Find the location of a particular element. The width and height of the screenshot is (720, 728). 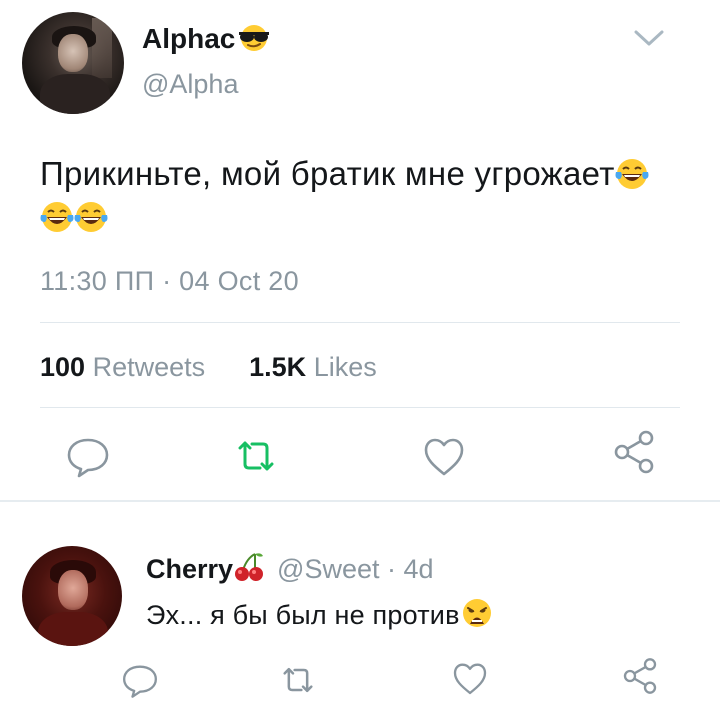

reply-avatar is located at coordinates (72, 596).